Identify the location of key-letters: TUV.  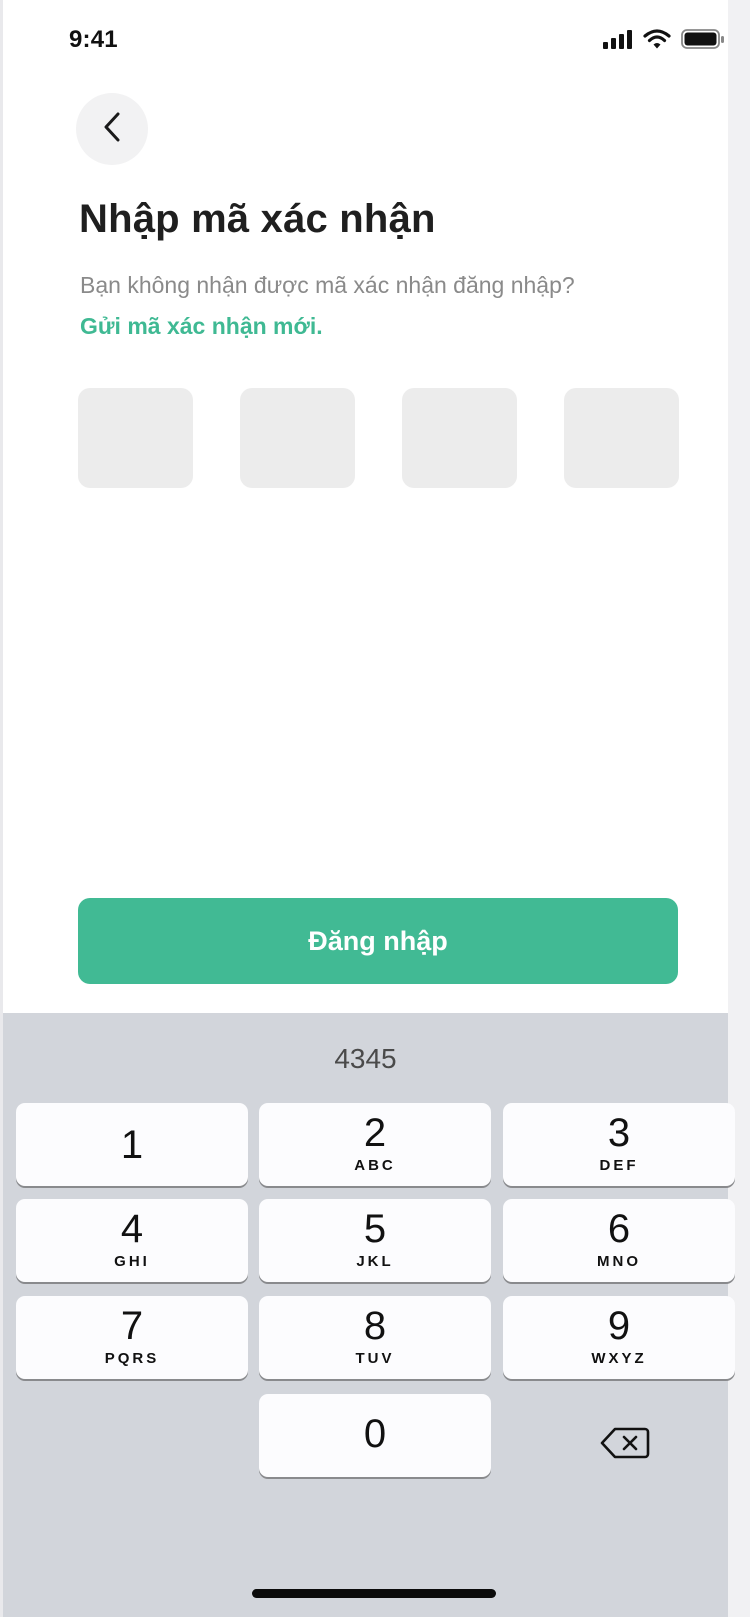
(375, 1358).